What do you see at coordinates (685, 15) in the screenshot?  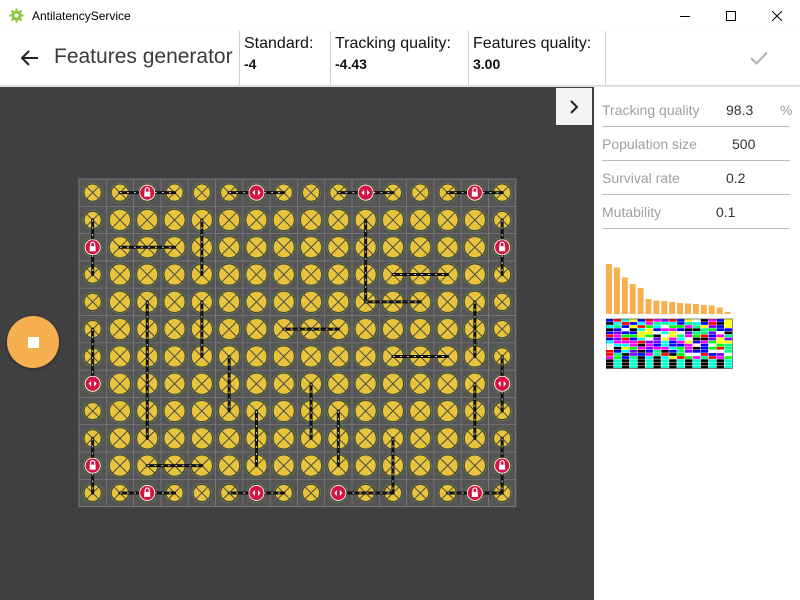 I see `minimize-button` at bounding box center [685, 15].